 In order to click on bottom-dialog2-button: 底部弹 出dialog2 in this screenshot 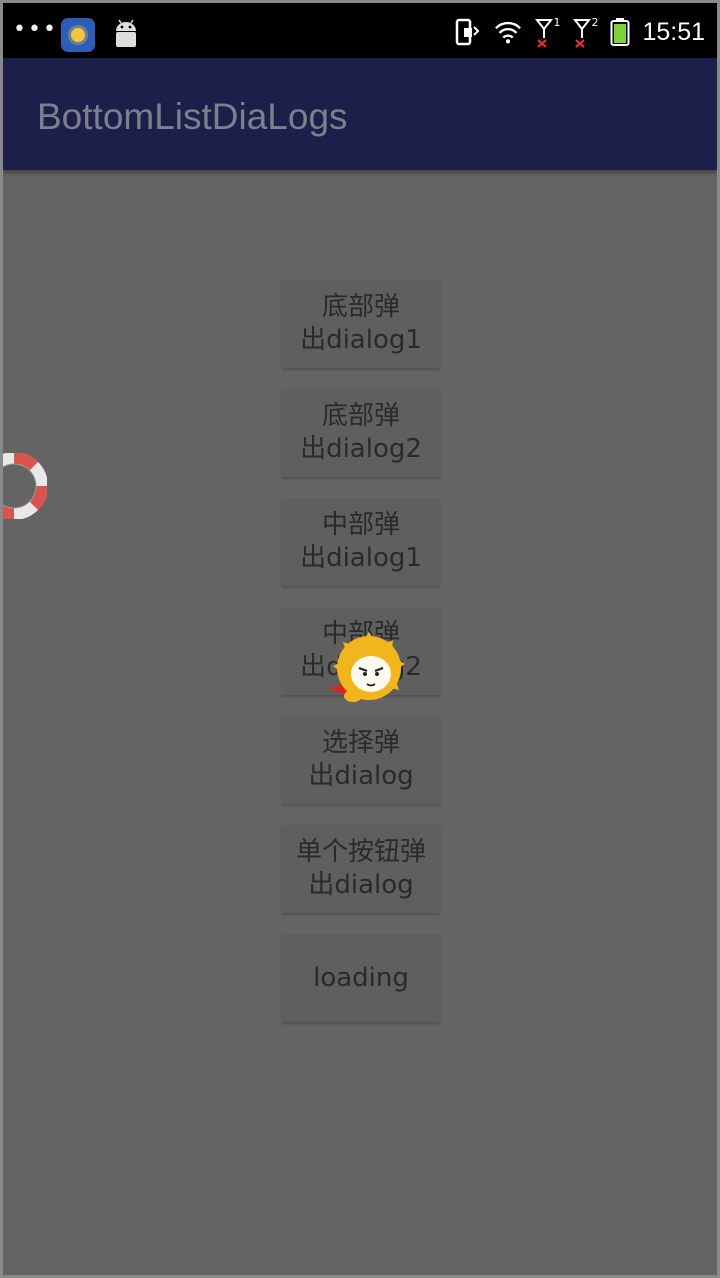, I will do `click(361, 433)`.